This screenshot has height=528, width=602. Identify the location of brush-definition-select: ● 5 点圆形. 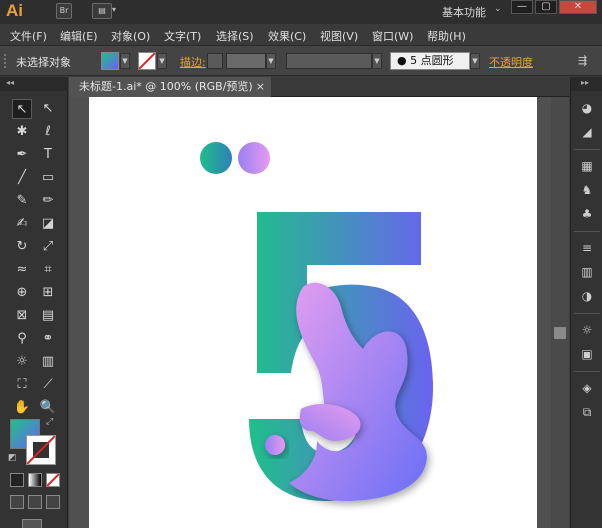
(430, 61).